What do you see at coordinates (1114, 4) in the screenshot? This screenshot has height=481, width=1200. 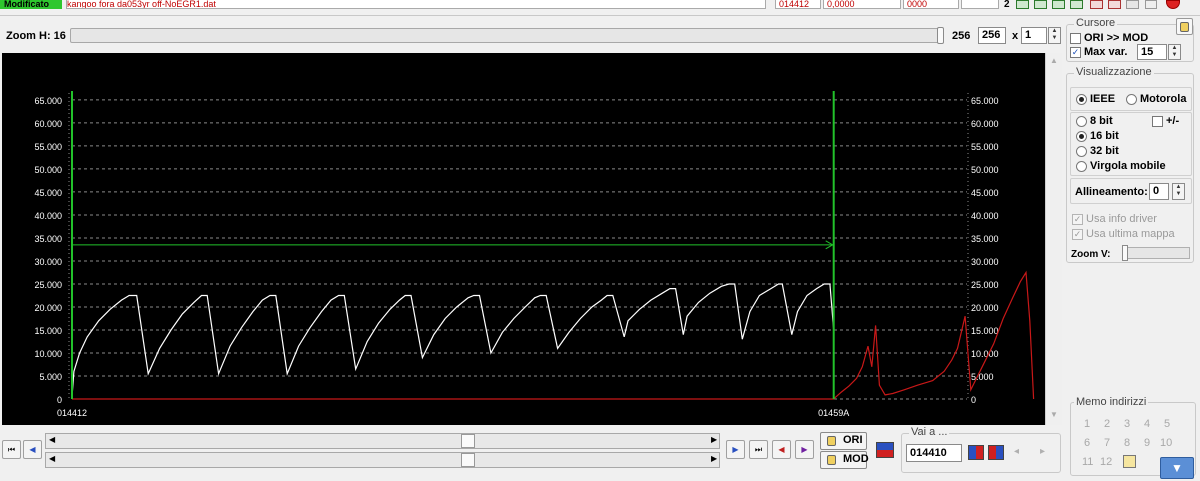 I see `paint-icon` at bounding box center [1114, 4].